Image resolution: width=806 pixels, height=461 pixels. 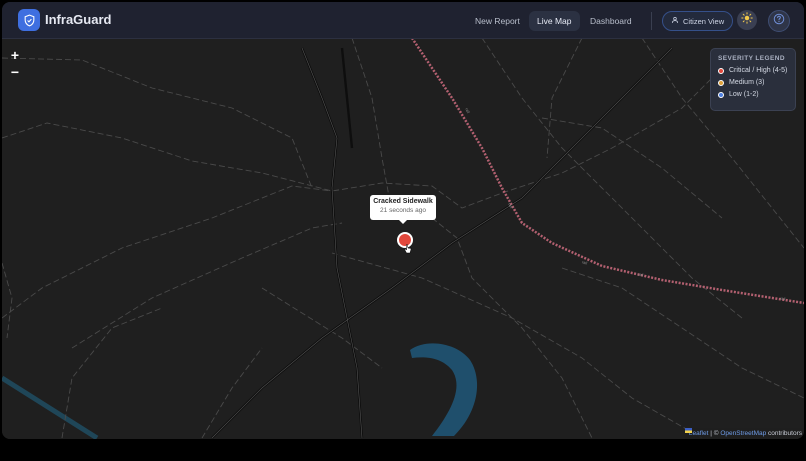 I want to click on help-button, so click(x=779, y=21).